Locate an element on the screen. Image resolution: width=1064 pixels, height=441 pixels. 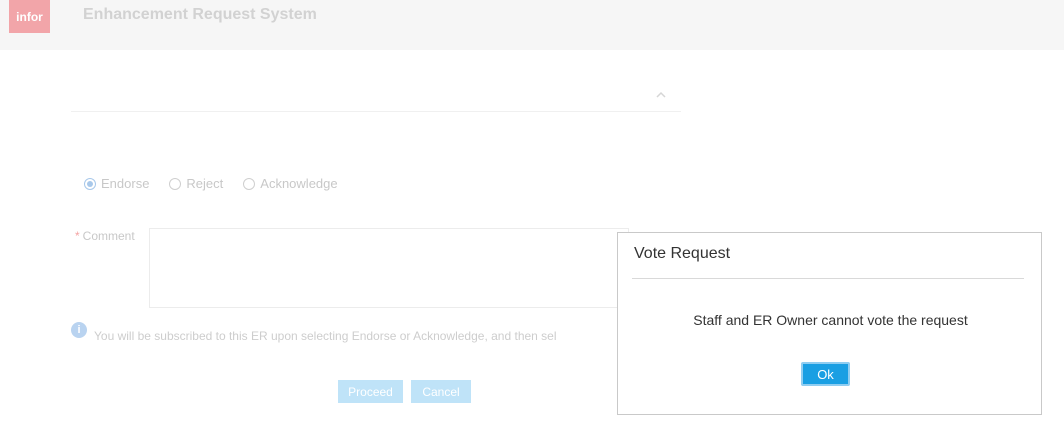
infor-logo: infor is located at coordinates (29, 16).